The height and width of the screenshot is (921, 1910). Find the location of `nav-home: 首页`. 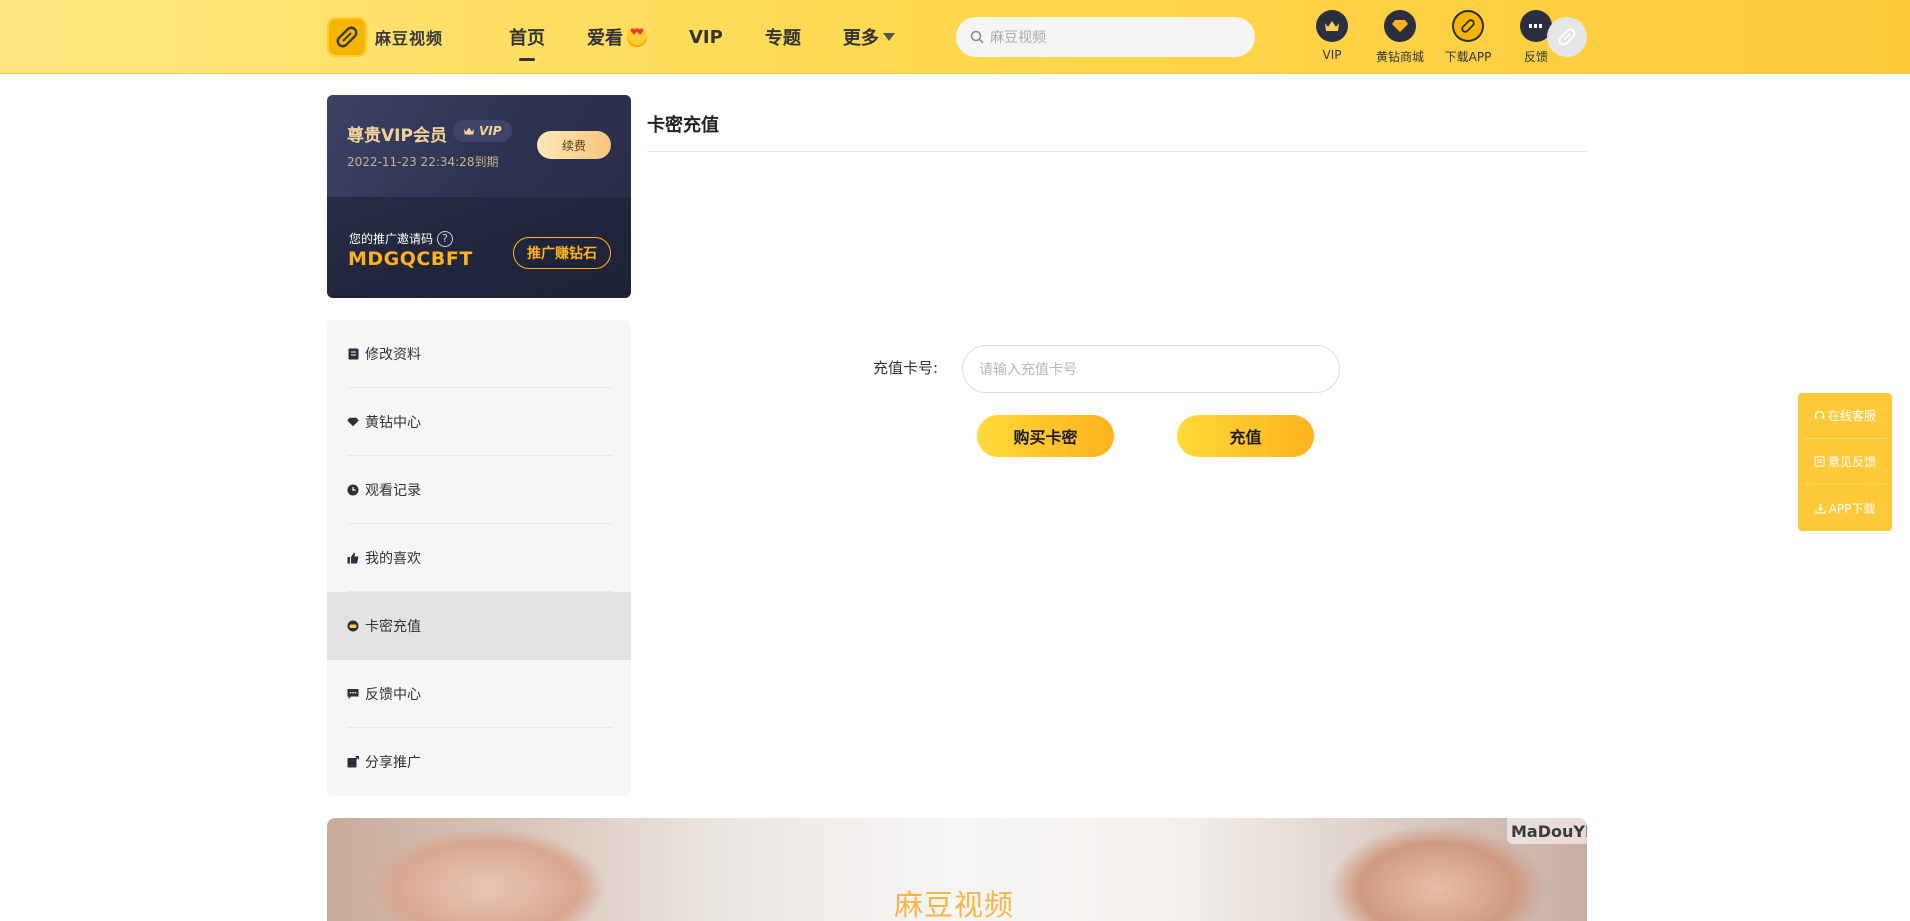

nav-home: 首页 is located at coordinates (527, 37).